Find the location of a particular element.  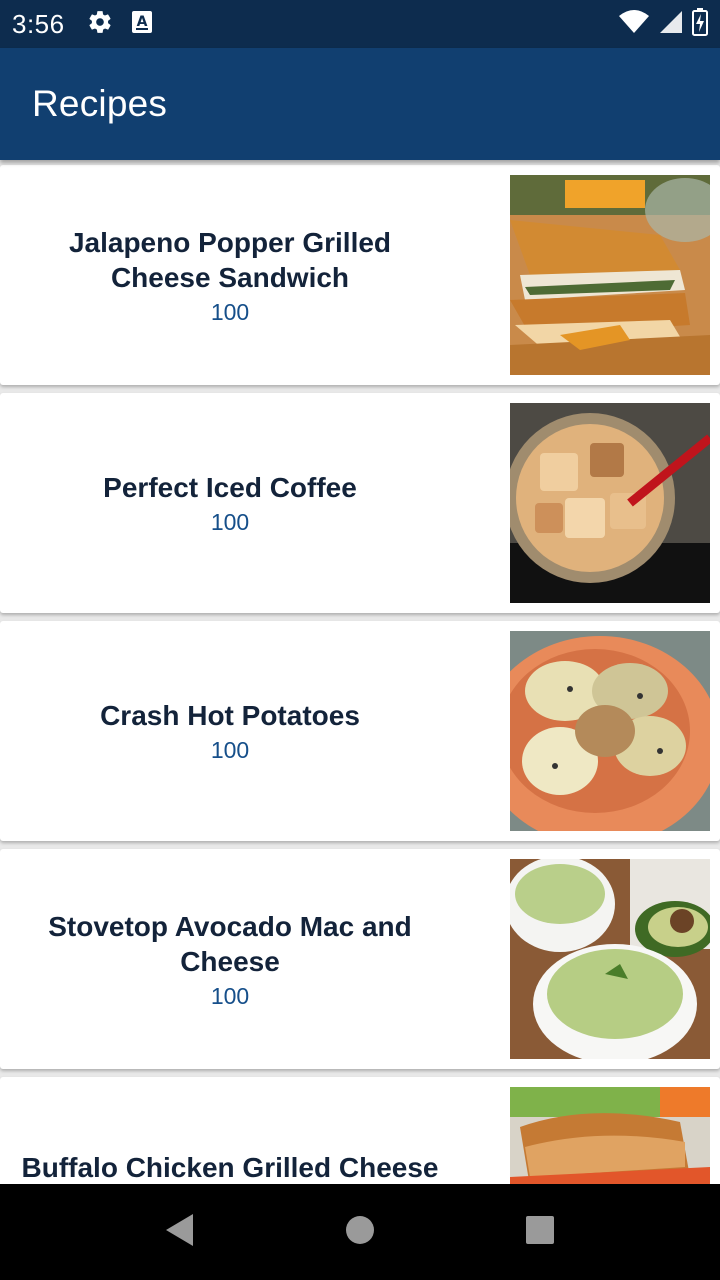

recipe-title: Buffalo Chicken Grilled Cheese Sandwich is located at coordinates (230, 1167).